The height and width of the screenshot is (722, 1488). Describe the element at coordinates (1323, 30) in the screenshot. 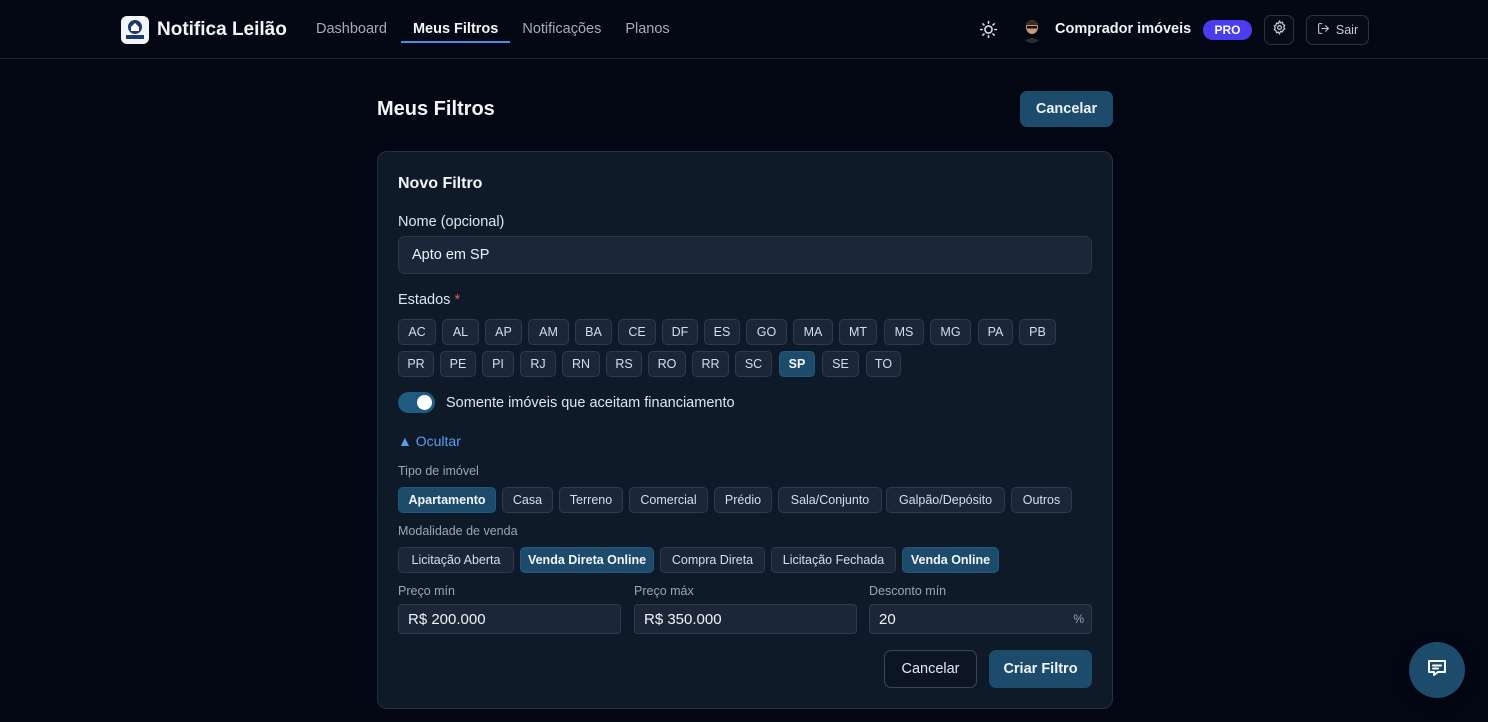

I see `logout-icon` at that location.